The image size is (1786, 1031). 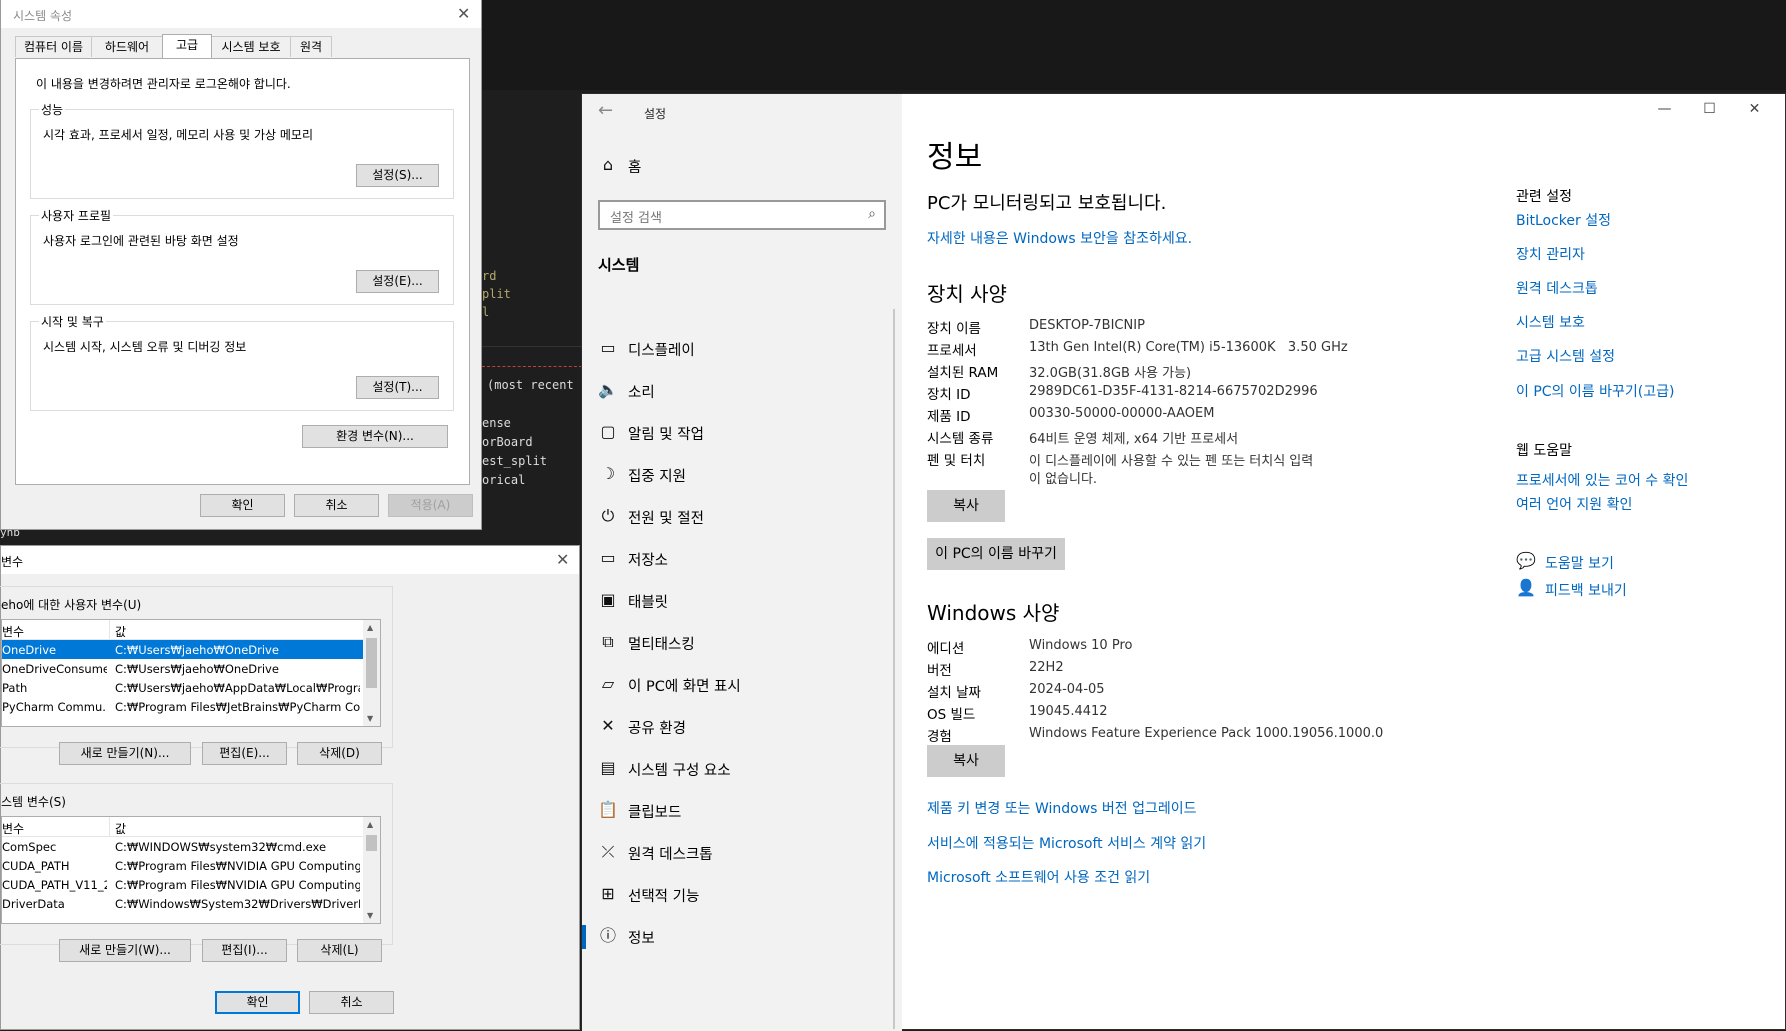 I want to click on nav-item-icon: ▱, so click(x=608, y=683).